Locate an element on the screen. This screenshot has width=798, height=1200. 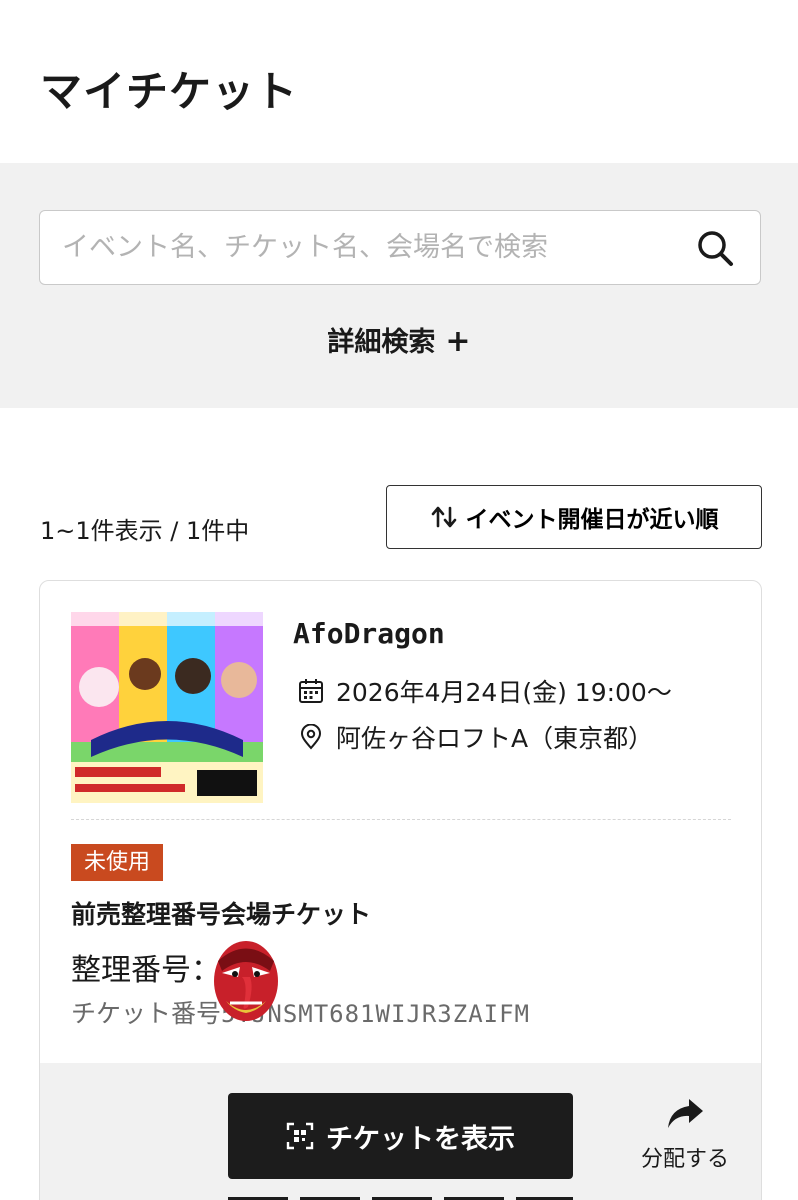
event-date: 2026年4月24日(金) 19:00〜 is located at coordinates (485, 691).